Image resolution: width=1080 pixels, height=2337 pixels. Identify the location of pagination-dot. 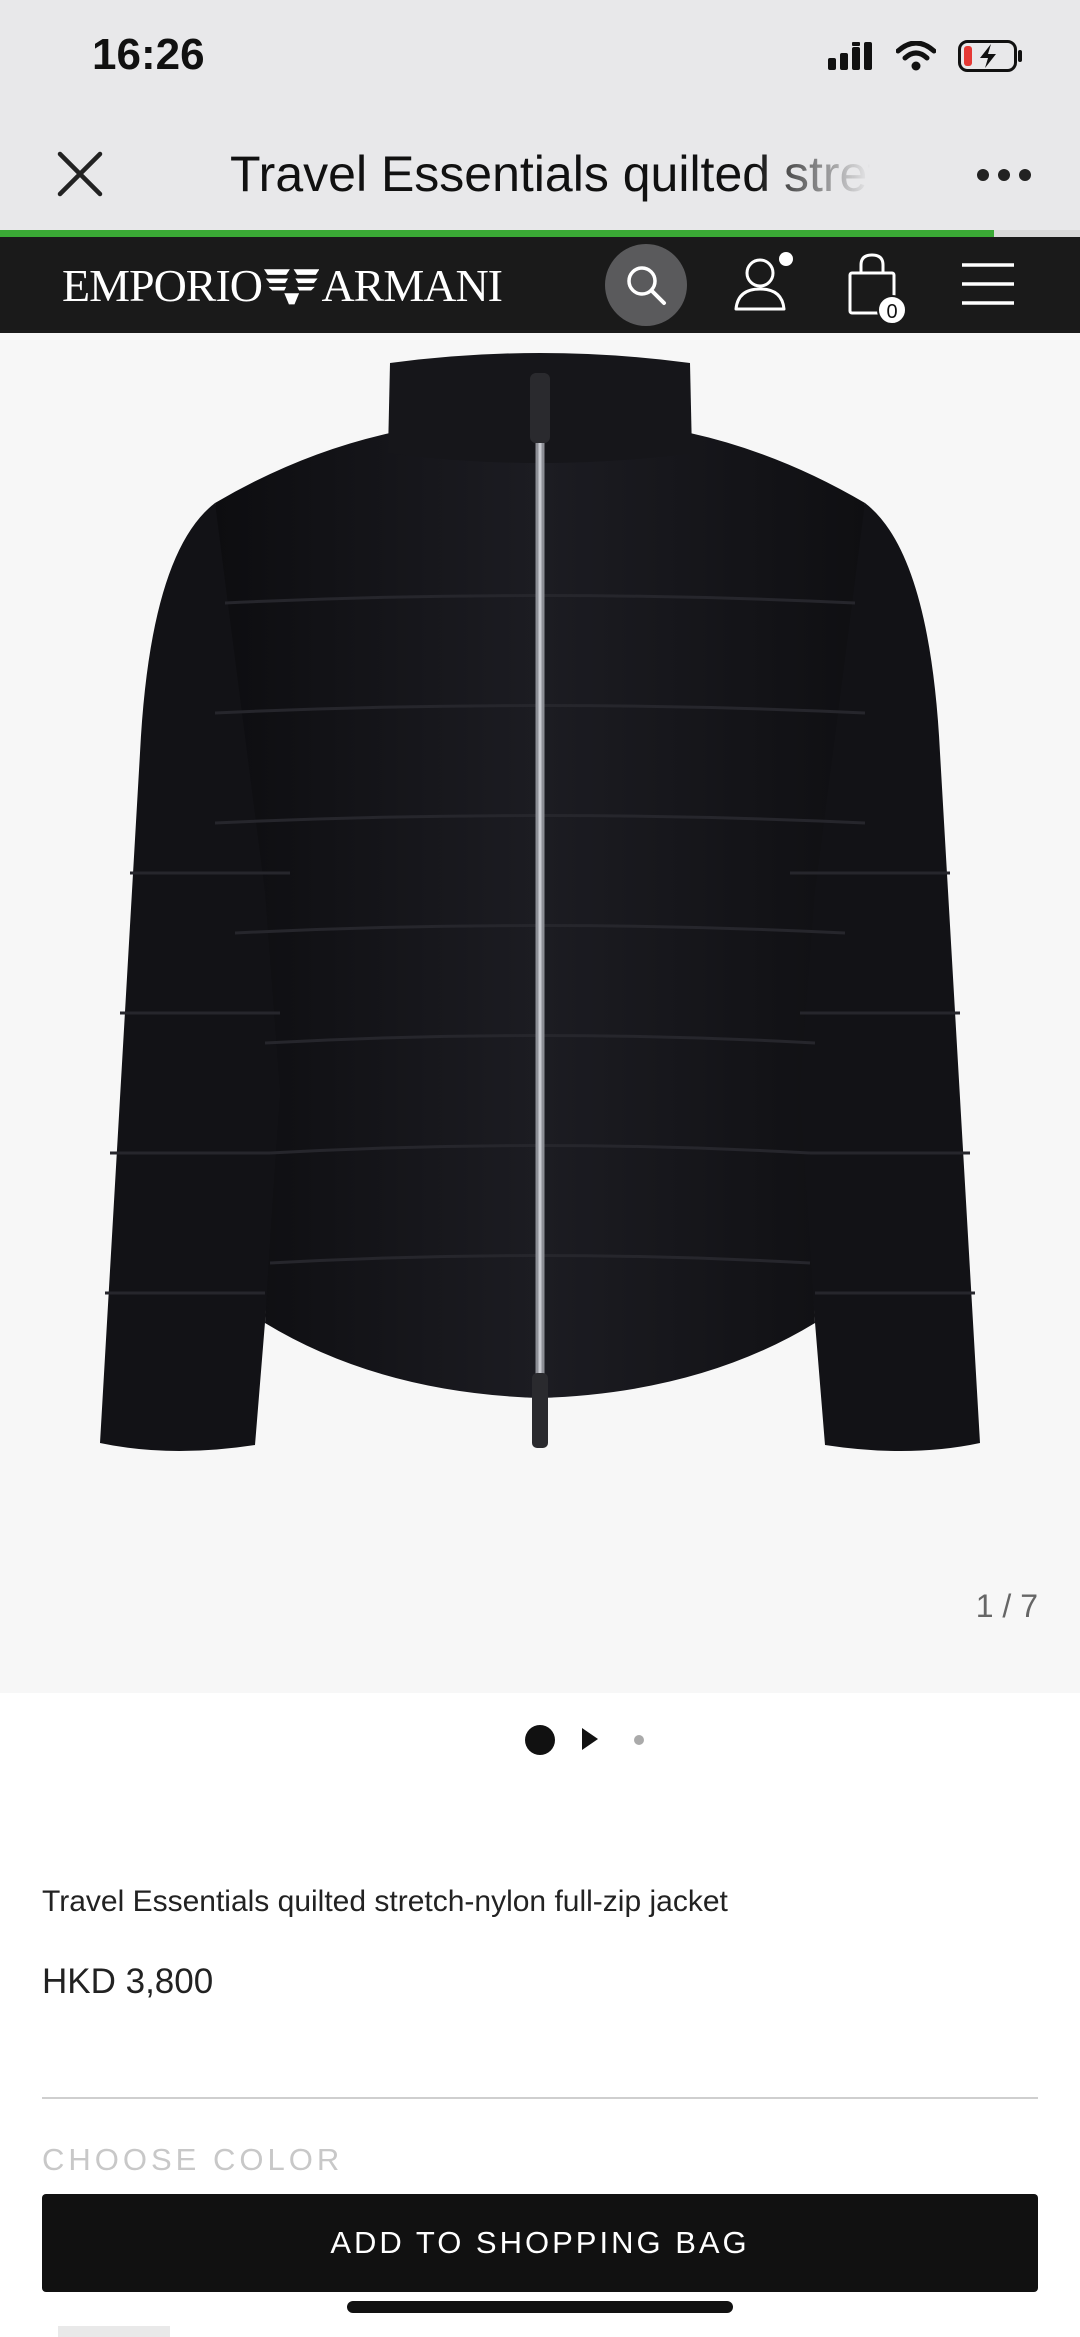
(639, 1740).